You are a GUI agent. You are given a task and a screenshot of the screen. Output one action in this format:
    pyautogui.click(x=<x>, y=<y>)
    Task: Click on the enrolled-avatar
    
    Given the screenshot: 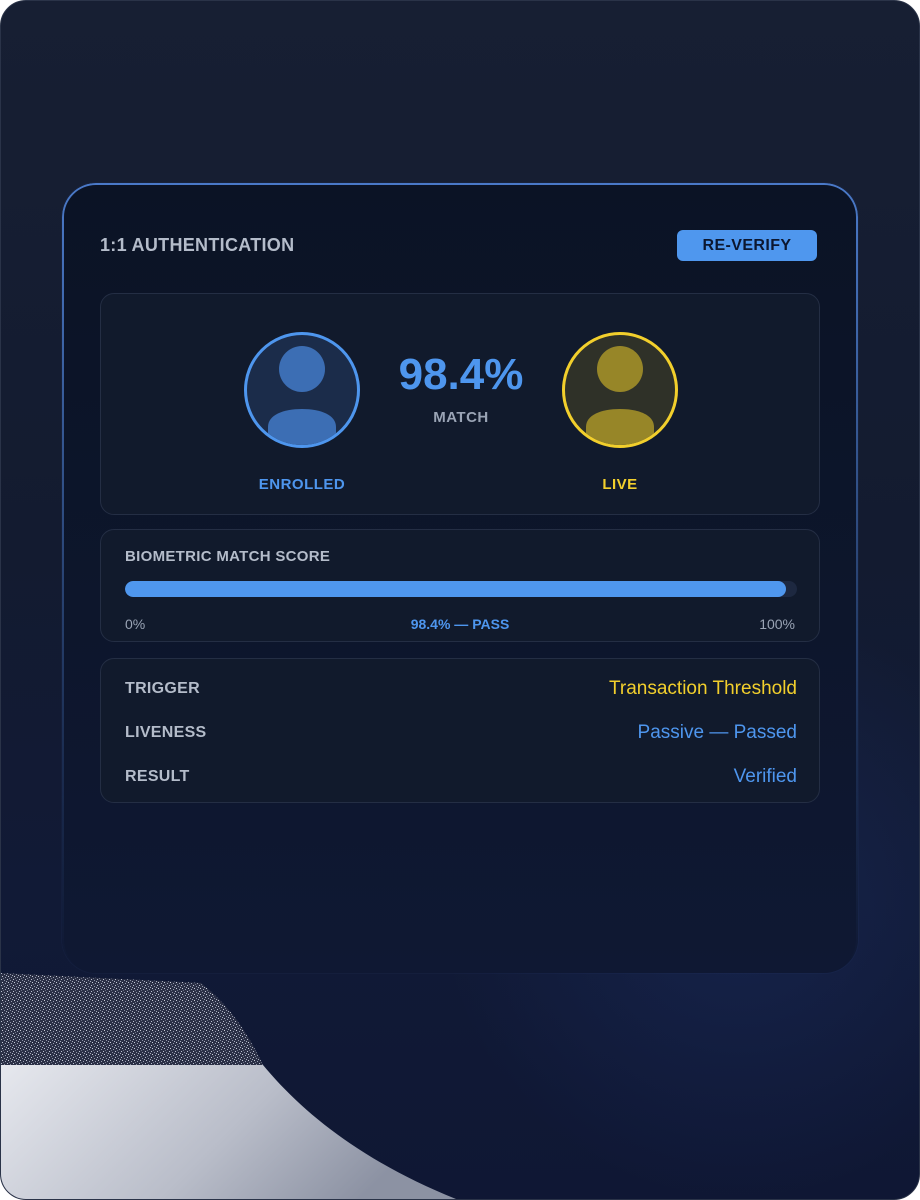 What is the action you would take?
    pyautogui.click(x=302, y=390)
    